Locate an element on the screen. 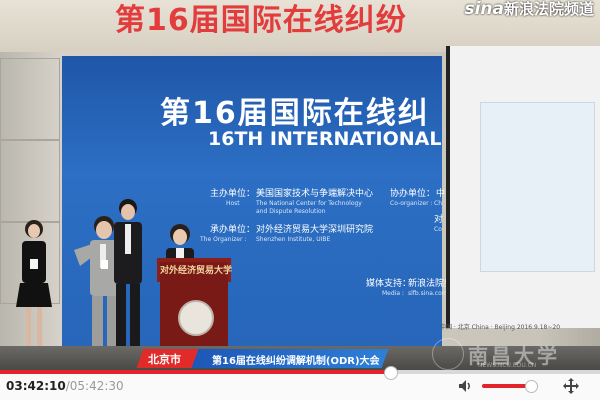 The height and width of the screenshot is (400, 600). person-man-dark-suit is located at coordinates (128, 273).